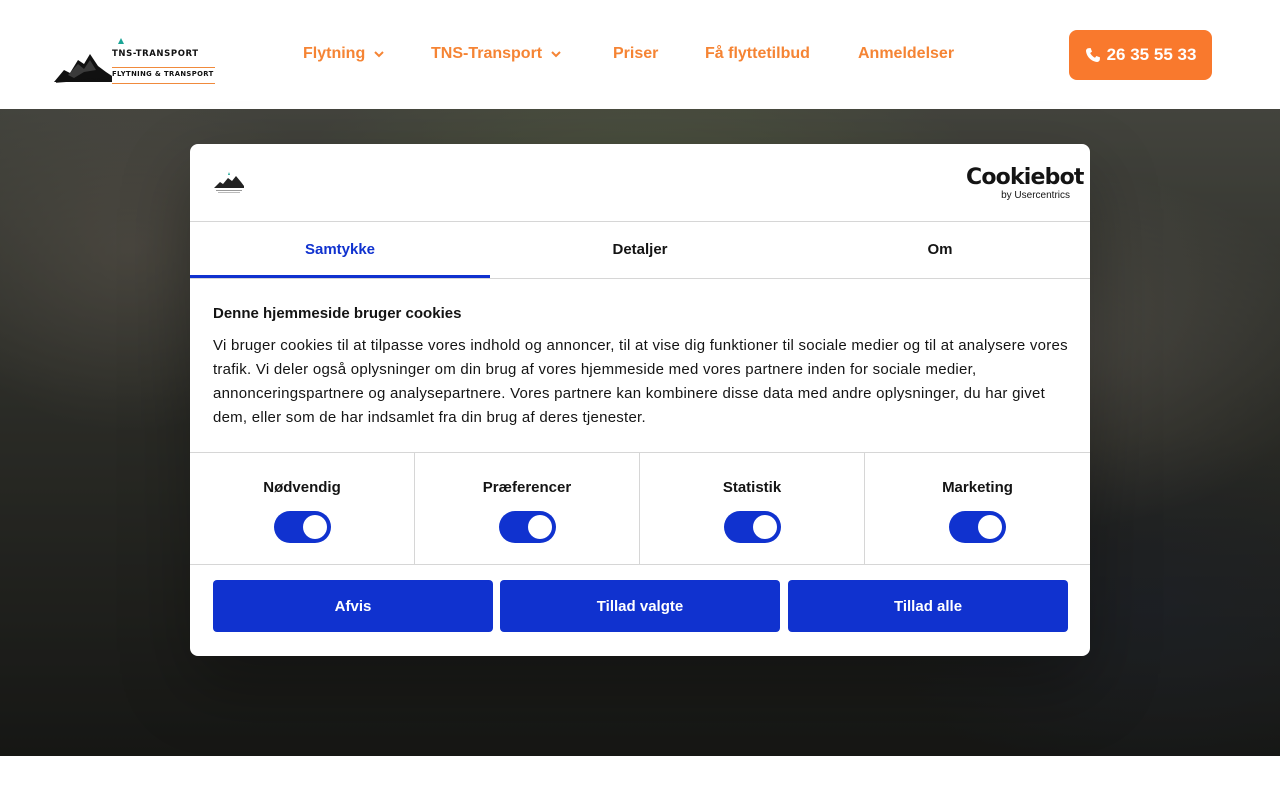 This screenshot has width=1280, height=800. I want to click on allow-all-button: Tillad alle, so click(928, 606).